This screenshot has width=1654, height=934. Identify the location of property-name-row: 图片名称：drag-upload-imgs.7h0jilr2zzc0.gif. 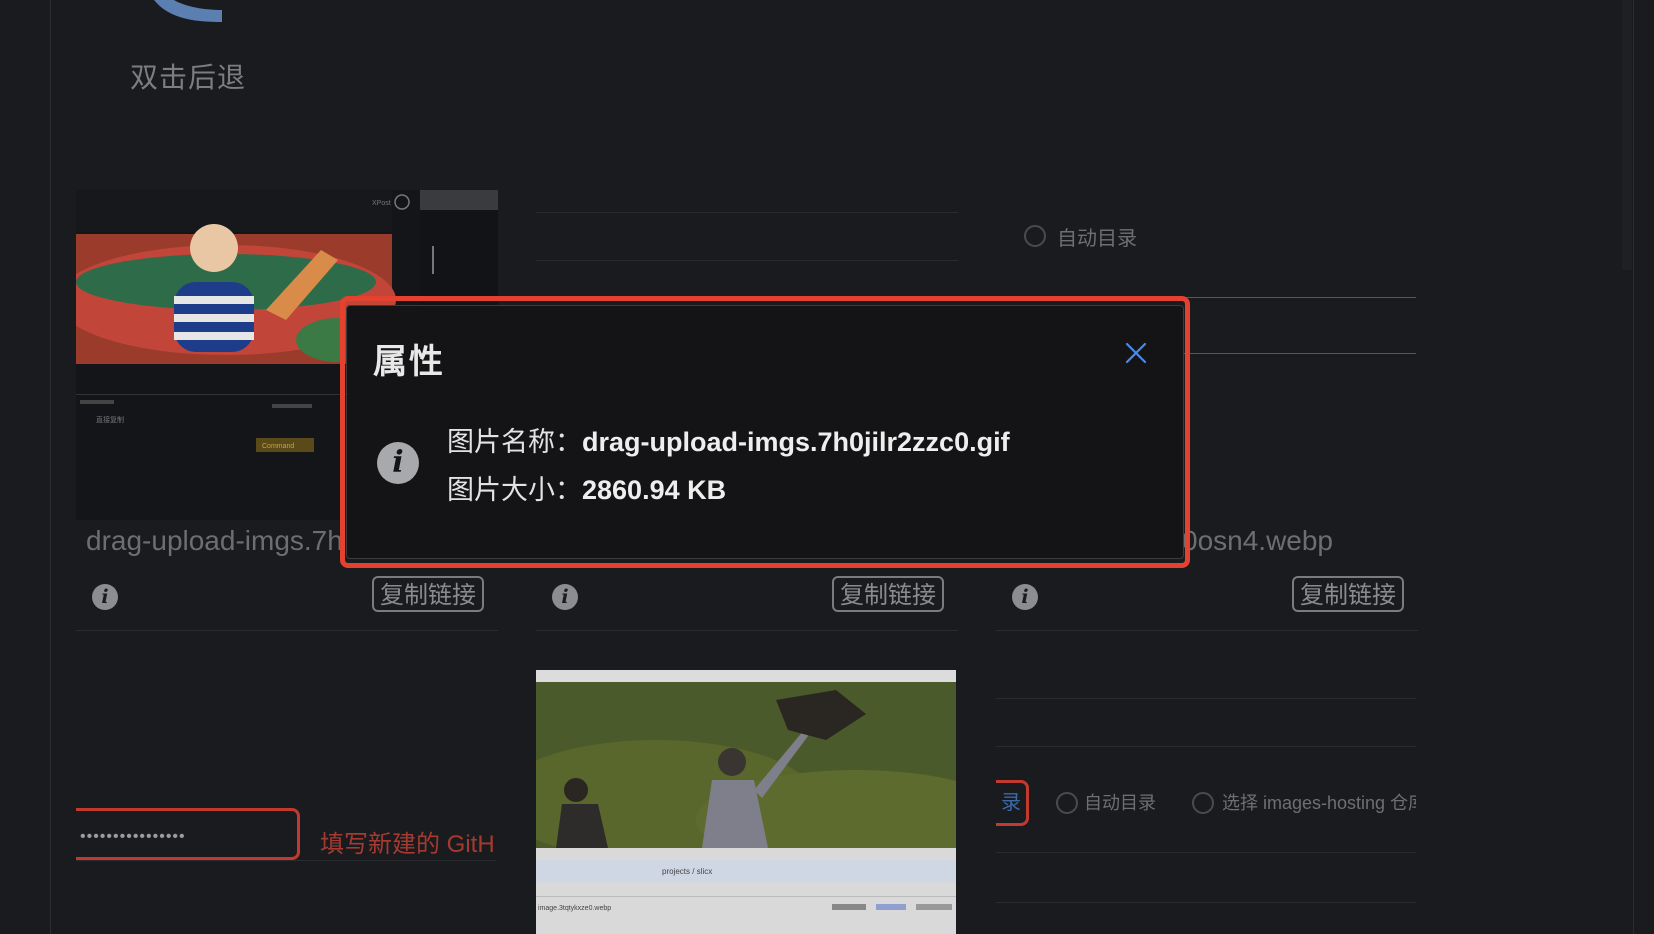
(728, 439).